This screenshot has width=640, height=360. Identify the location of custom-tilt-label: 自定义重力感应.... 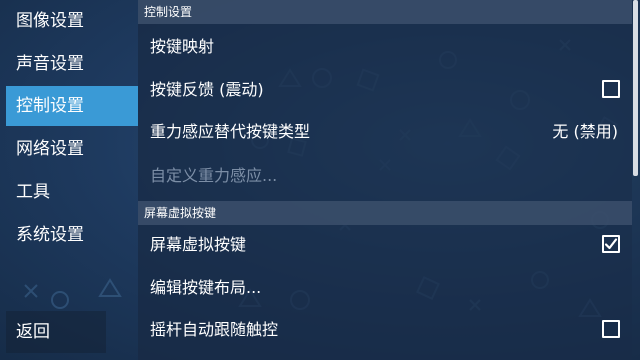
(214, 175).